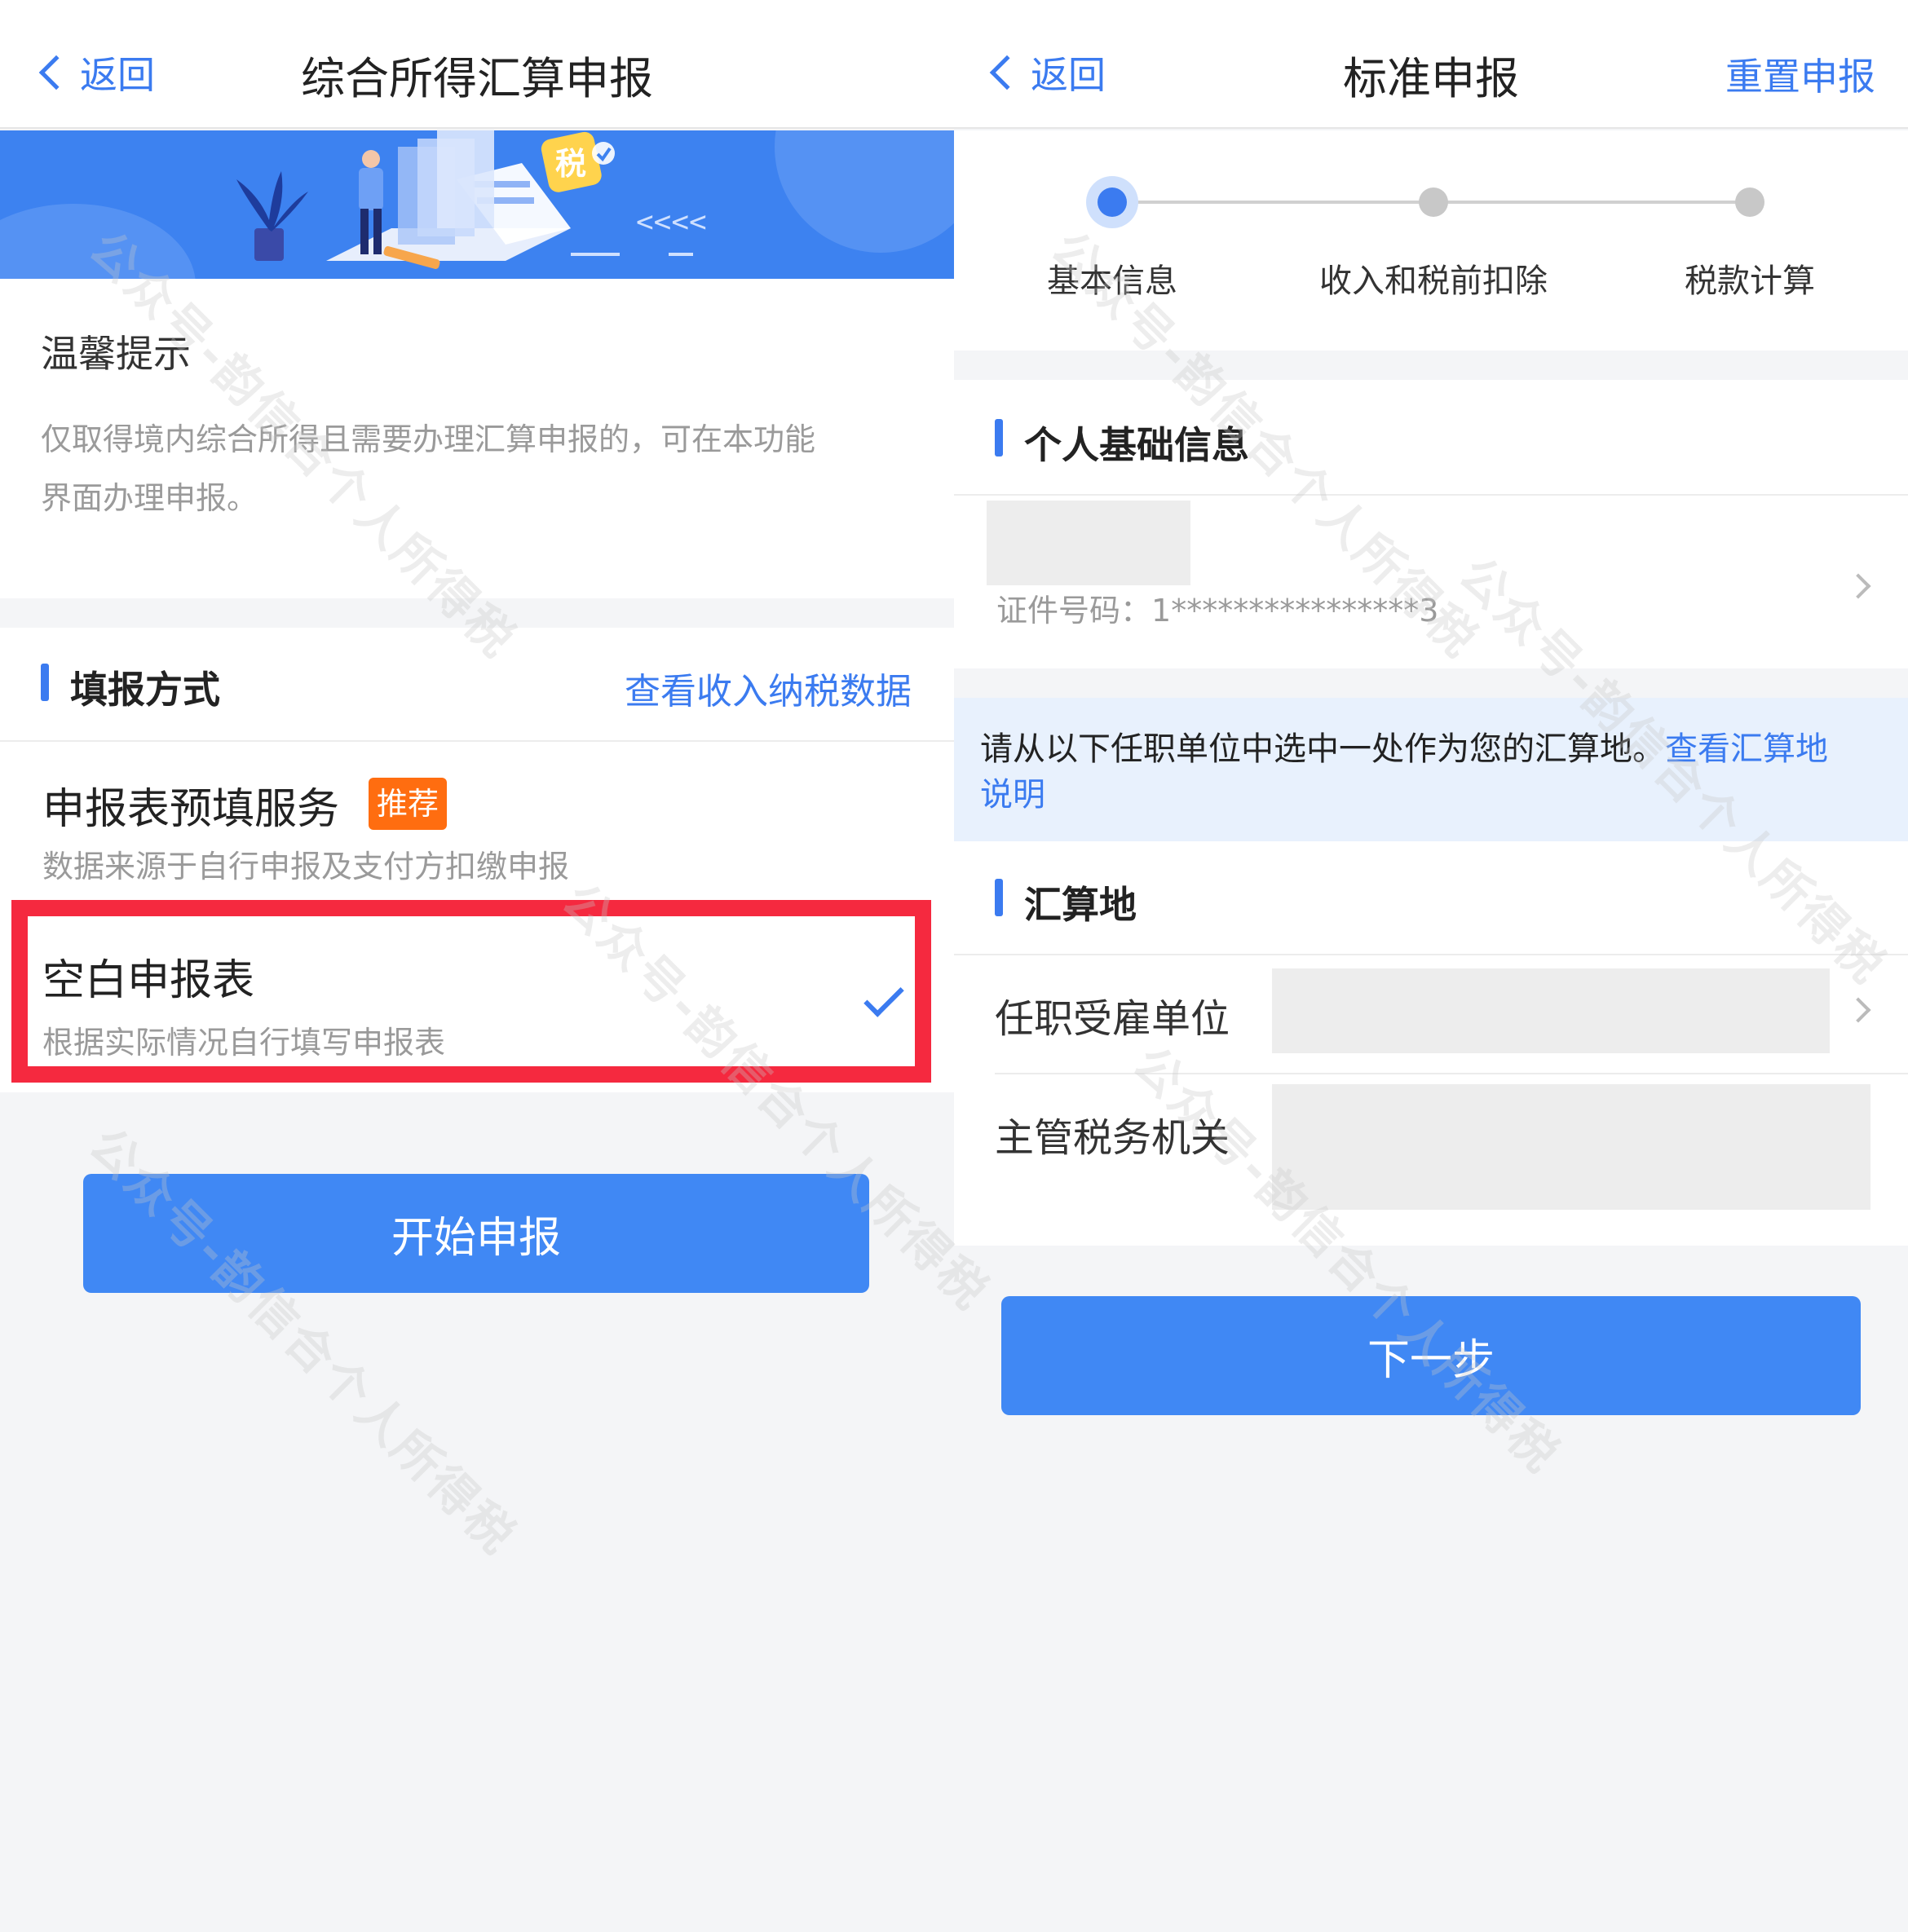  What do you see at coordinates (1800, 74) in the screenshot?
I see `reset-button: 重置申报` at bounding box center [1800, 74].